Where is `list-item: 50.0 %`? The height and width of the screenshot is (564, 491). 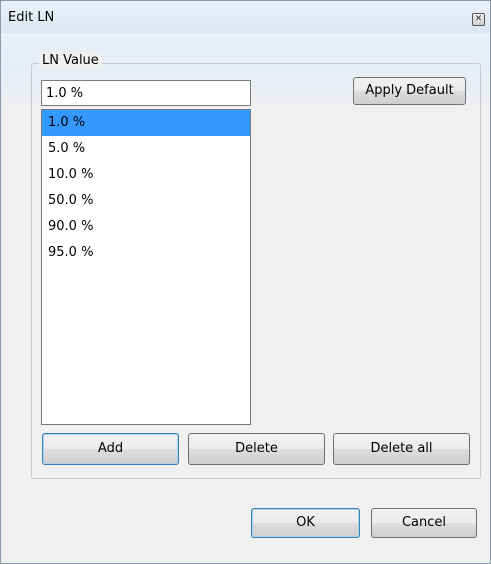
list-item: 50.0 % is located at coordinates (146, 201).